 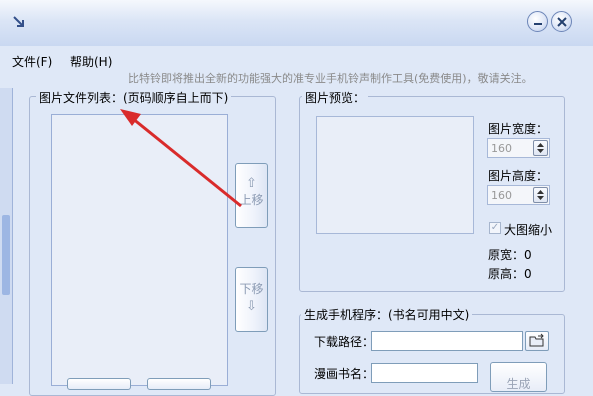 What do you see at coordinates (518, 176) in the screenshot?
I see `height-label: 图片高度：` at bounding box center [518, 176].